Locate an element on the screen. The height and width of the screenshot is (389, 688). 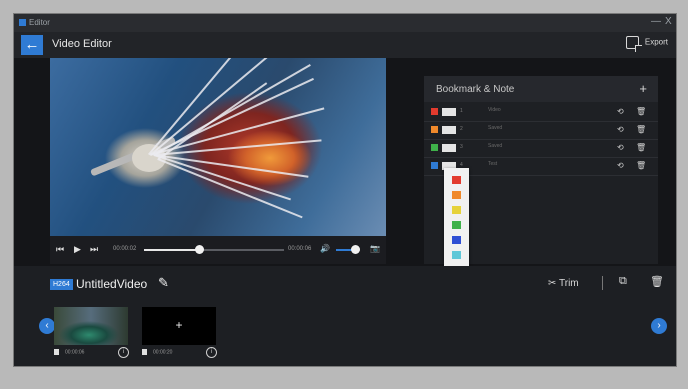
player-controls: ⏮ ▶ ⏭ 00:00:02 00:00:06 🔊 📷 is located at coordinates (218, 250).